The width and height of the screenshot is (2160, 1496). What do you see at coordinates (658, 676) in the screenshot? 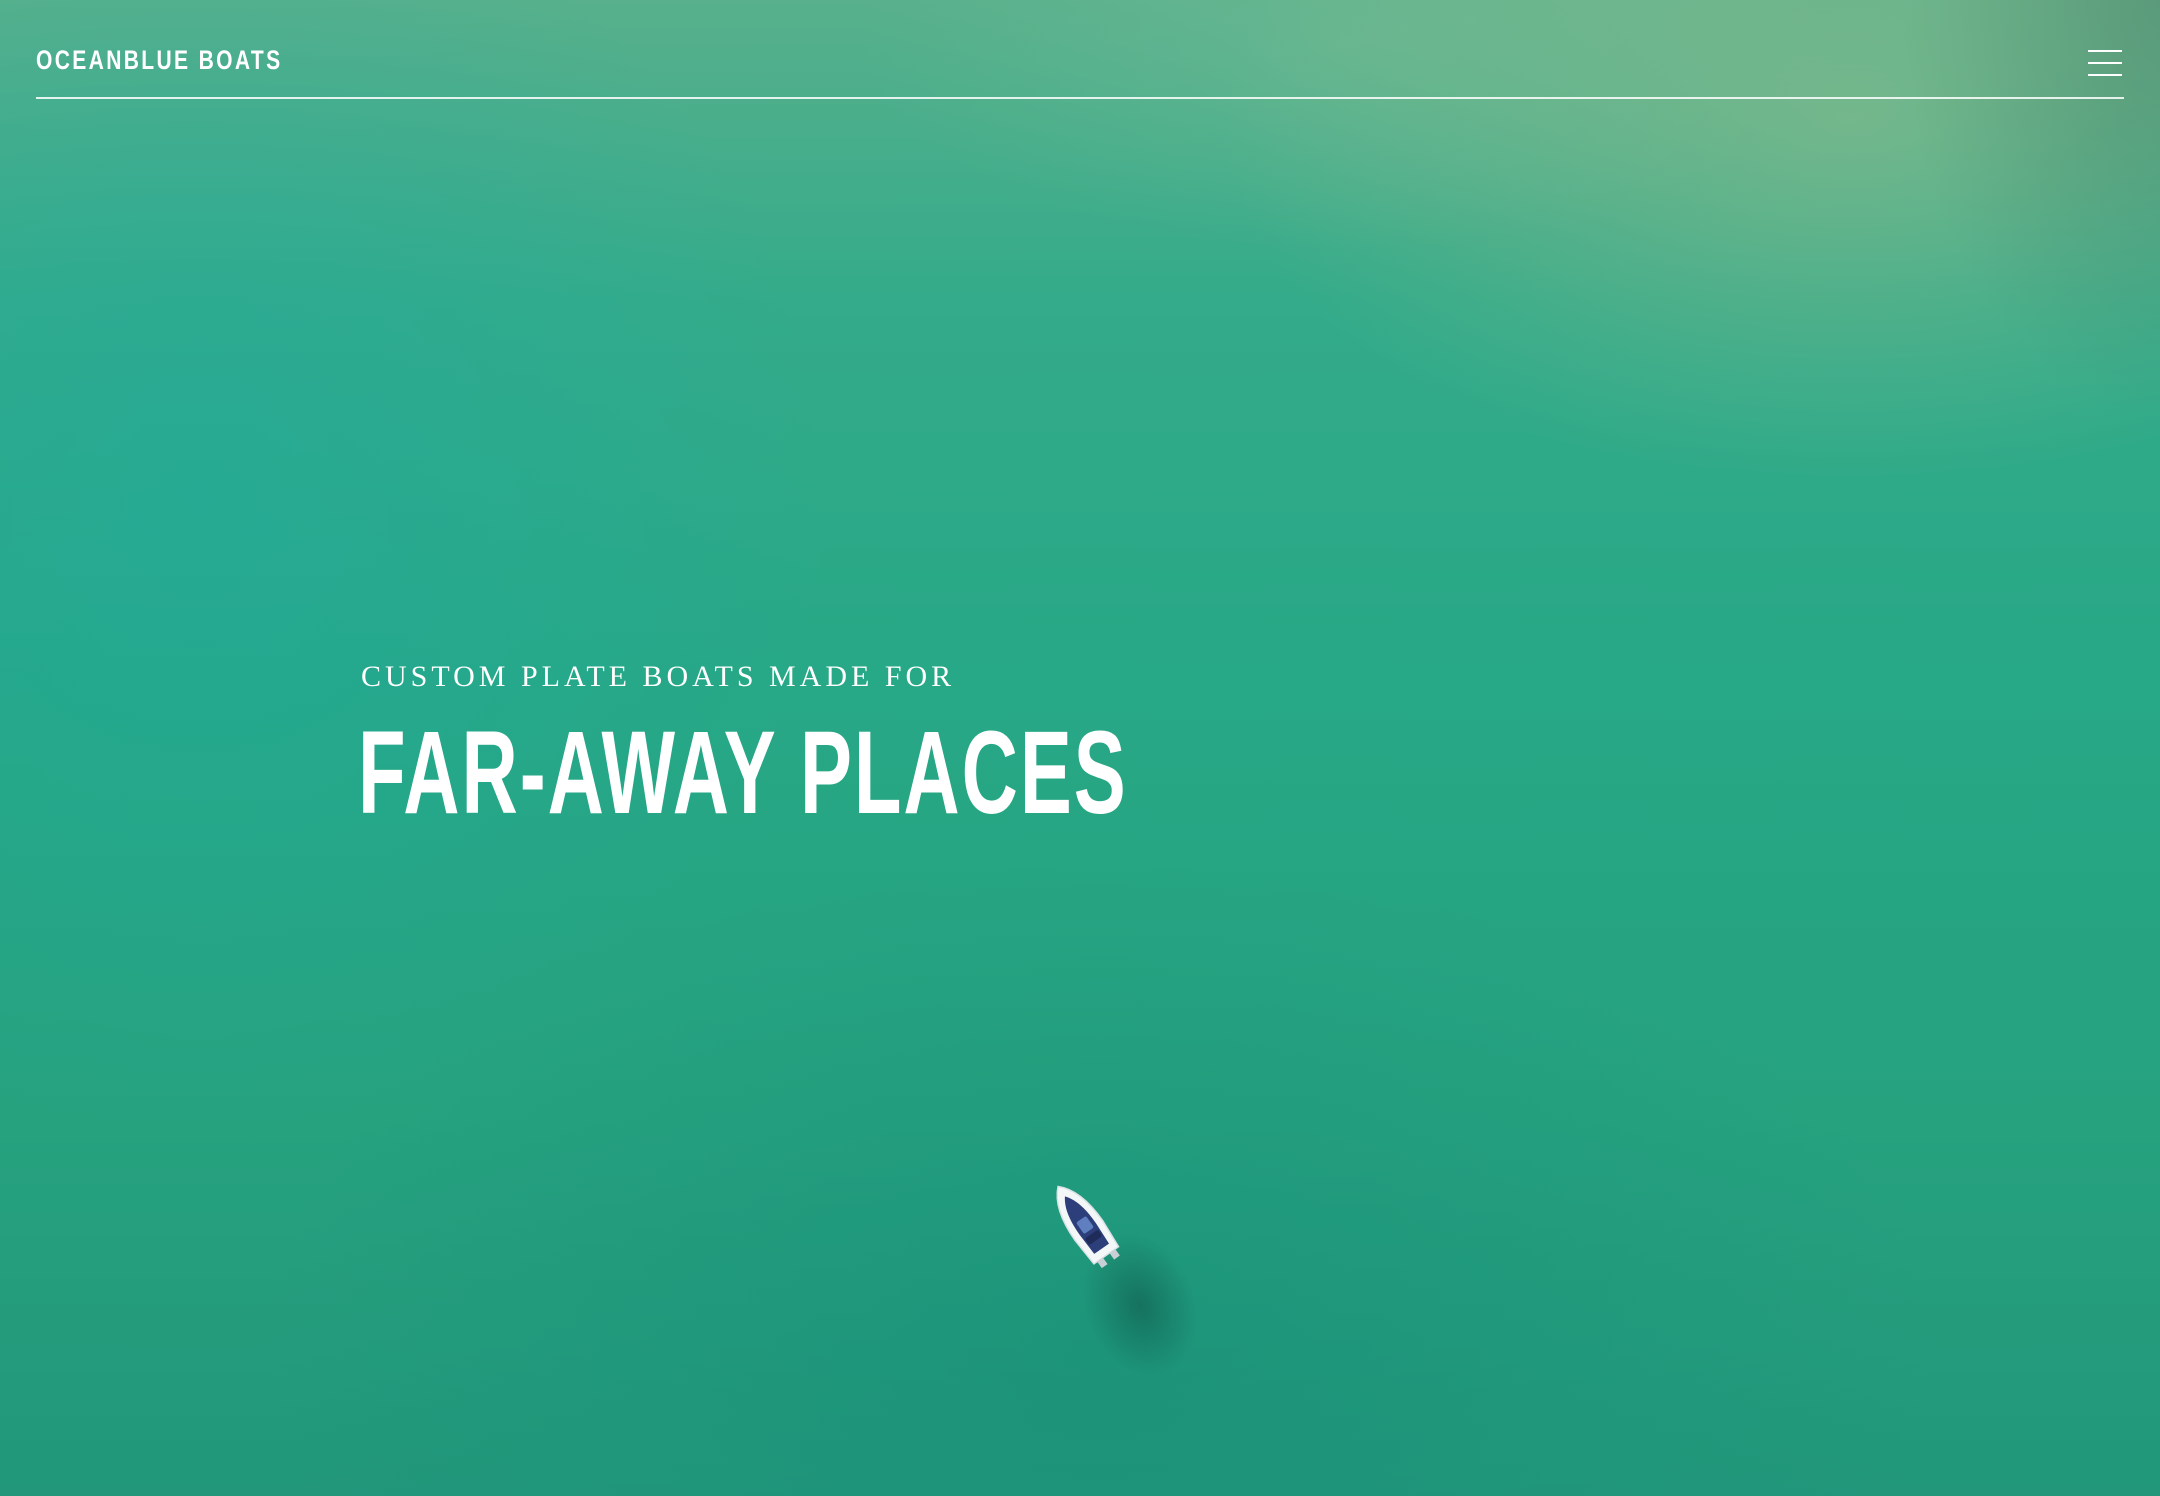
I see `hero-tagline: CUSTOM PLATE BOATS MADE FOR` at bounding box center [658, 676].